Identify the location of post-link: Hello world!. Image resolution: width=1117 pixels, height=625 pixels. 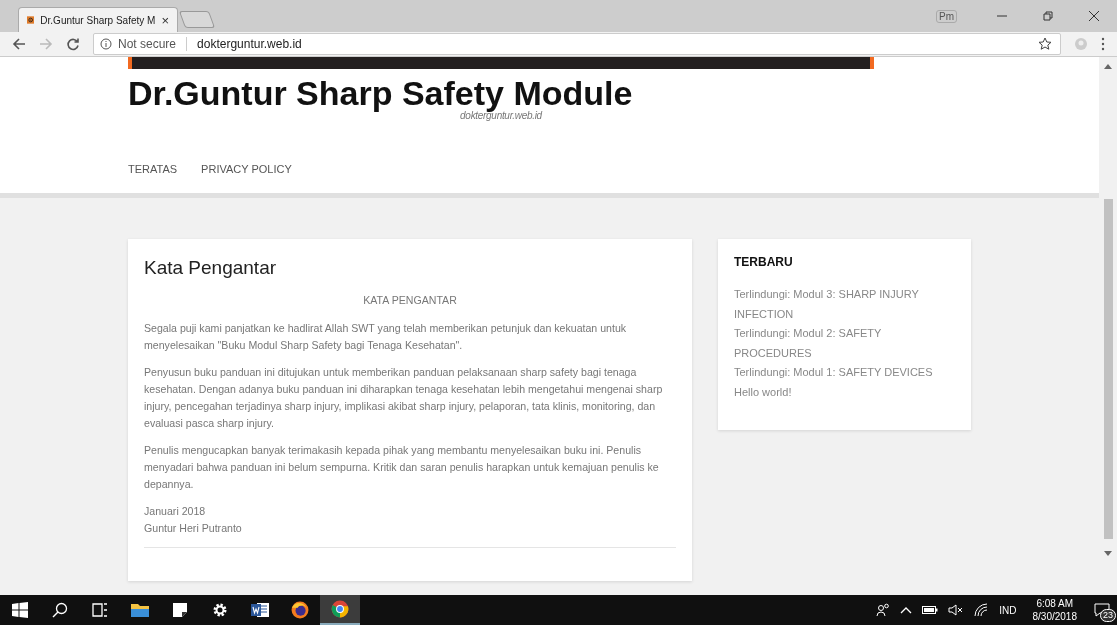
(844, 392).